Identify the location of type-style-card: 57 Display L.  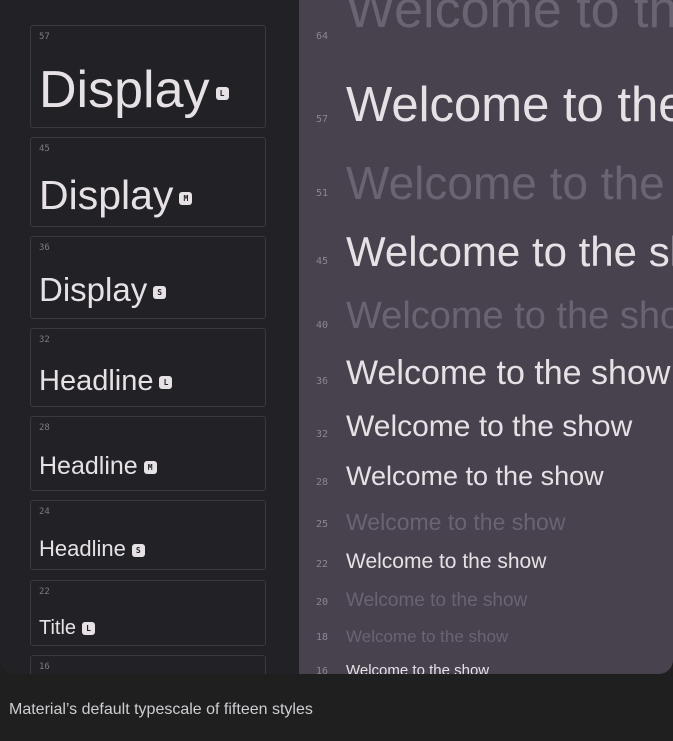
(148, 76).